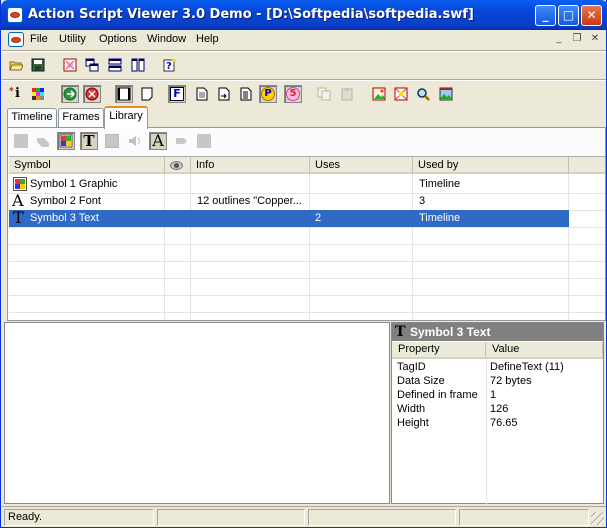 This screenshot has height=528, width=607. I want to click on palette-button, so click(38, 94).